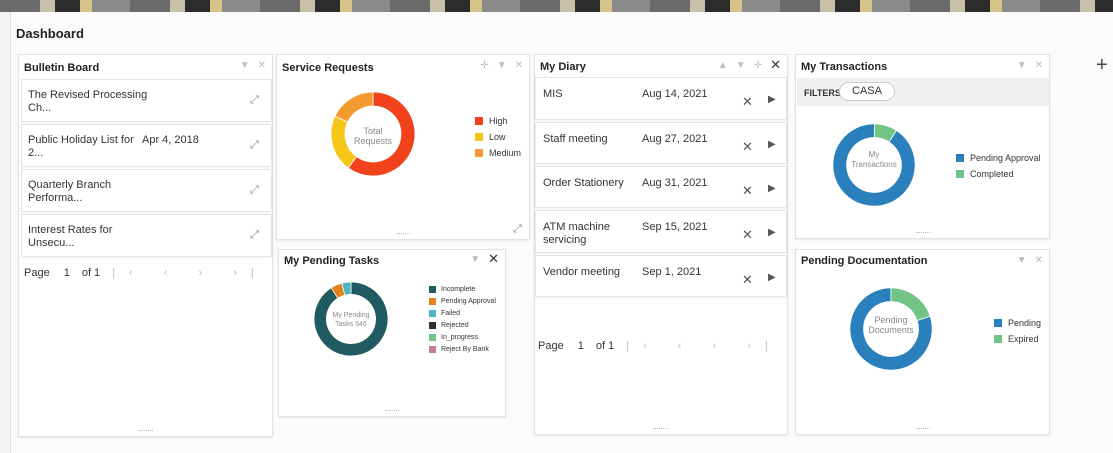 The image size is (1113, 453). Describe the element at coordinates (146, 190) in the screenshot. I see `bulletin-item: Quarterly Branch Performa... ⤢` at that location.